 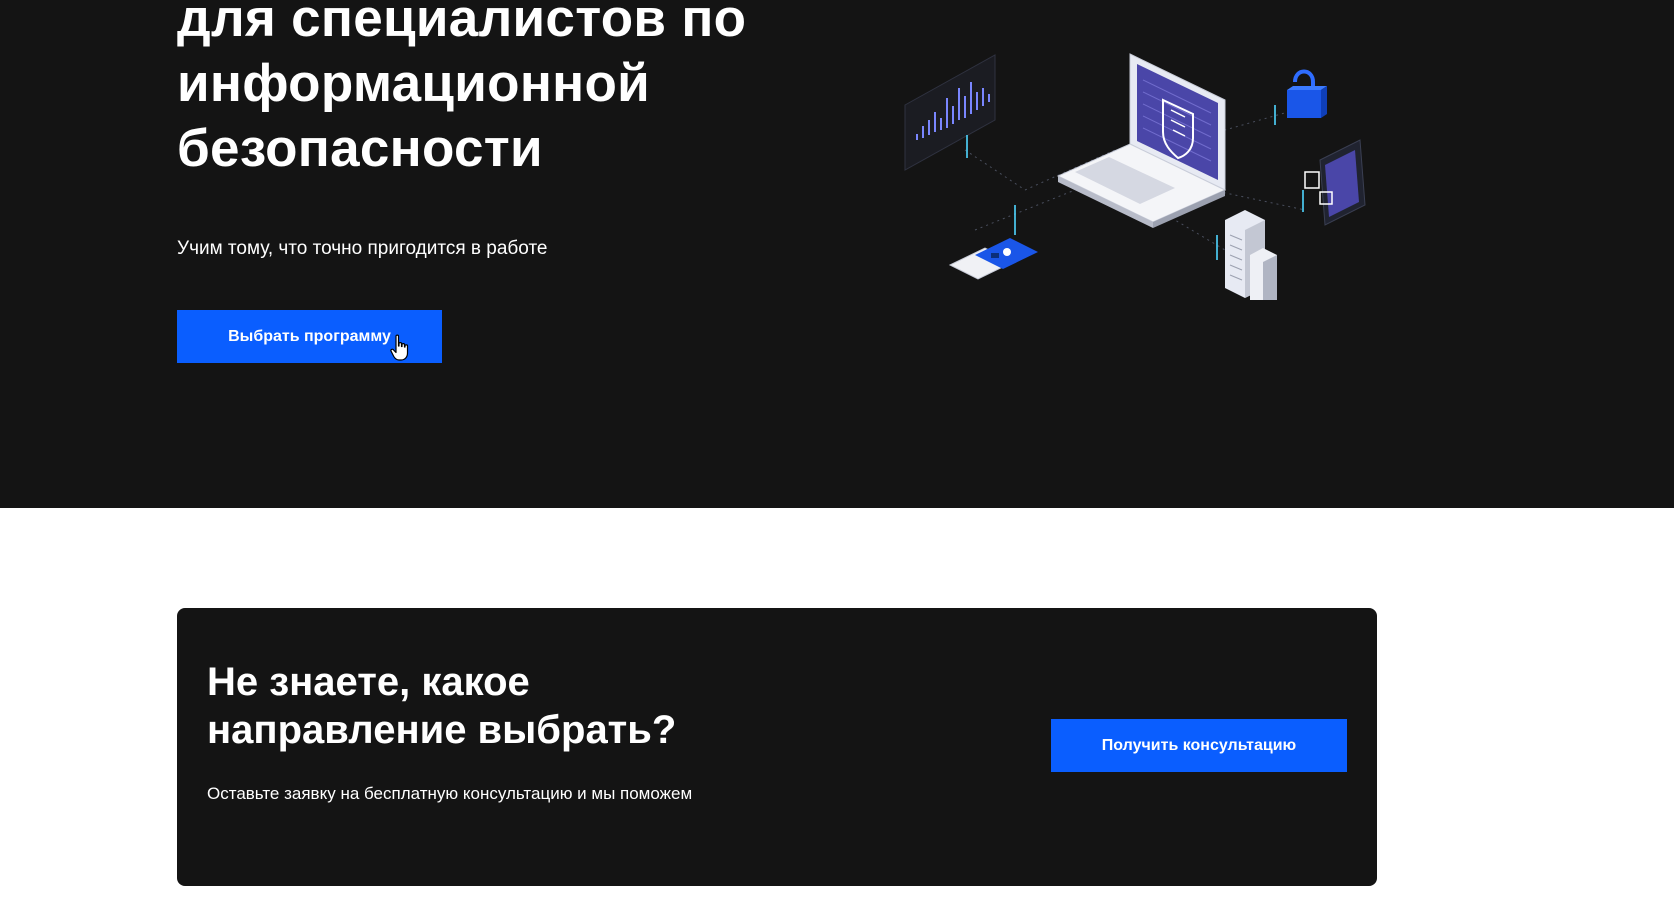 I want to click on payment-cards, so click(x=993, y=242).